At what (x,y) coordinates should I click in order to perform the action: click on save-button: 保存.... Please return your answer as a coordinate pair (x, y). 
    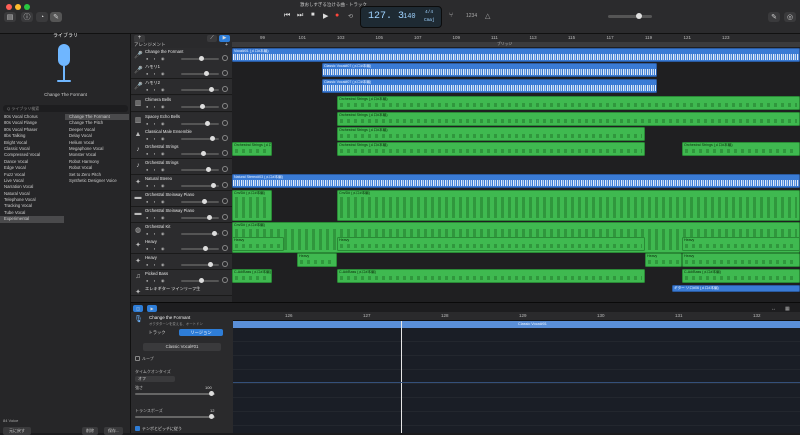
    Looking at the image, I should click on (114, 431).